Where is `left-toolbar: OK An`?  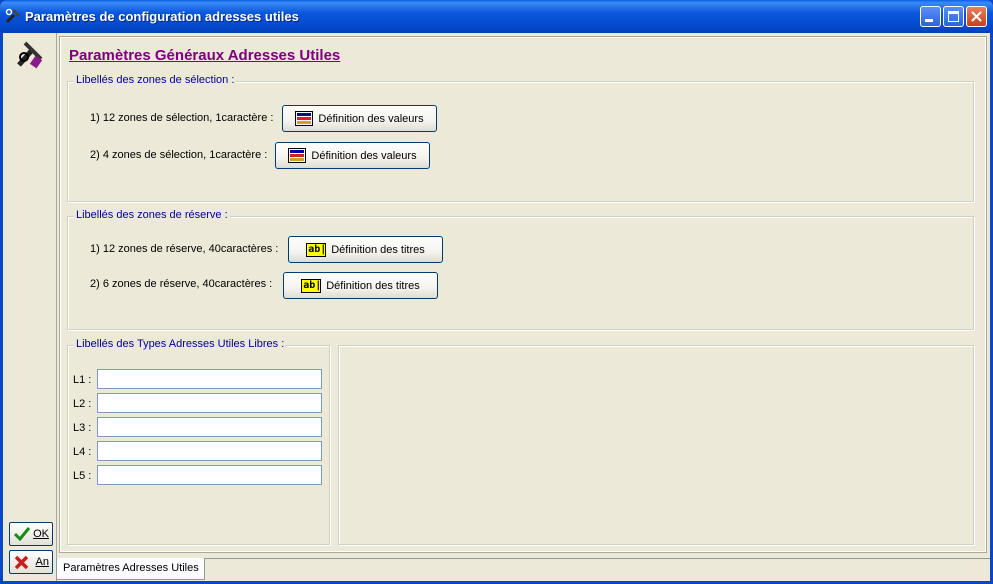
left-toolbar: OK An is located at coordinates (30, 307).